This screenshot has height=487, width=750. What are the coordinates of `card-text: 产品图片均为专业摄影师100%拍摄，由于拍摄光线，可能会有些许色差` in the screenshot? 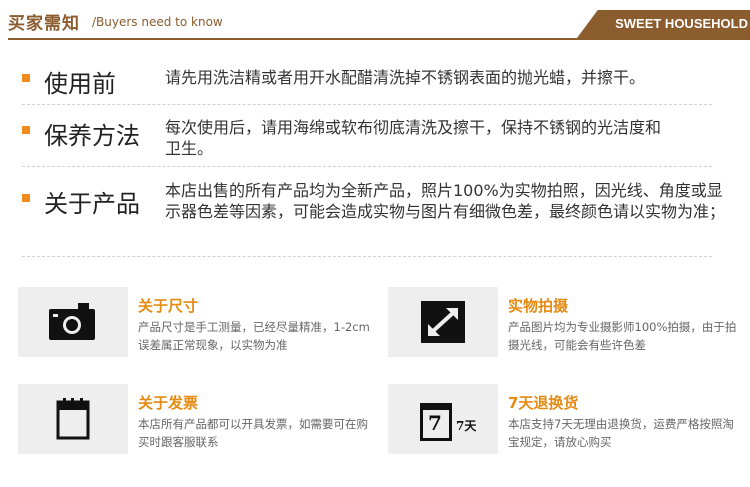 It's located at (622, 336).